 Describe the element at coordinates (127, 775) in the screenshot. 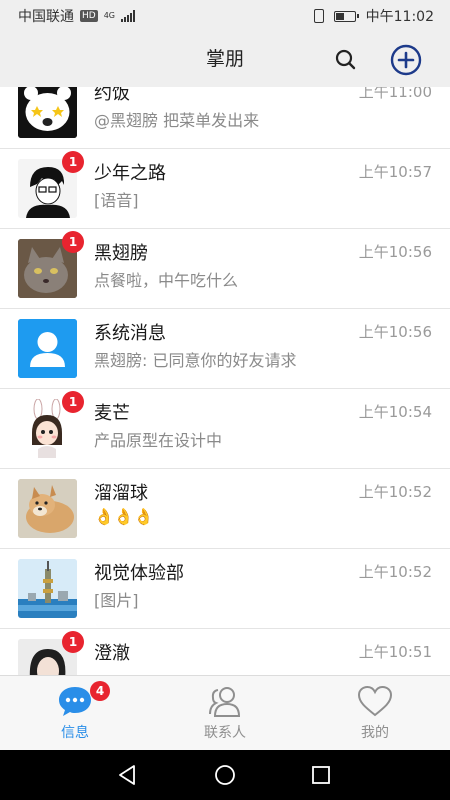

I see `back-icon` at that location.